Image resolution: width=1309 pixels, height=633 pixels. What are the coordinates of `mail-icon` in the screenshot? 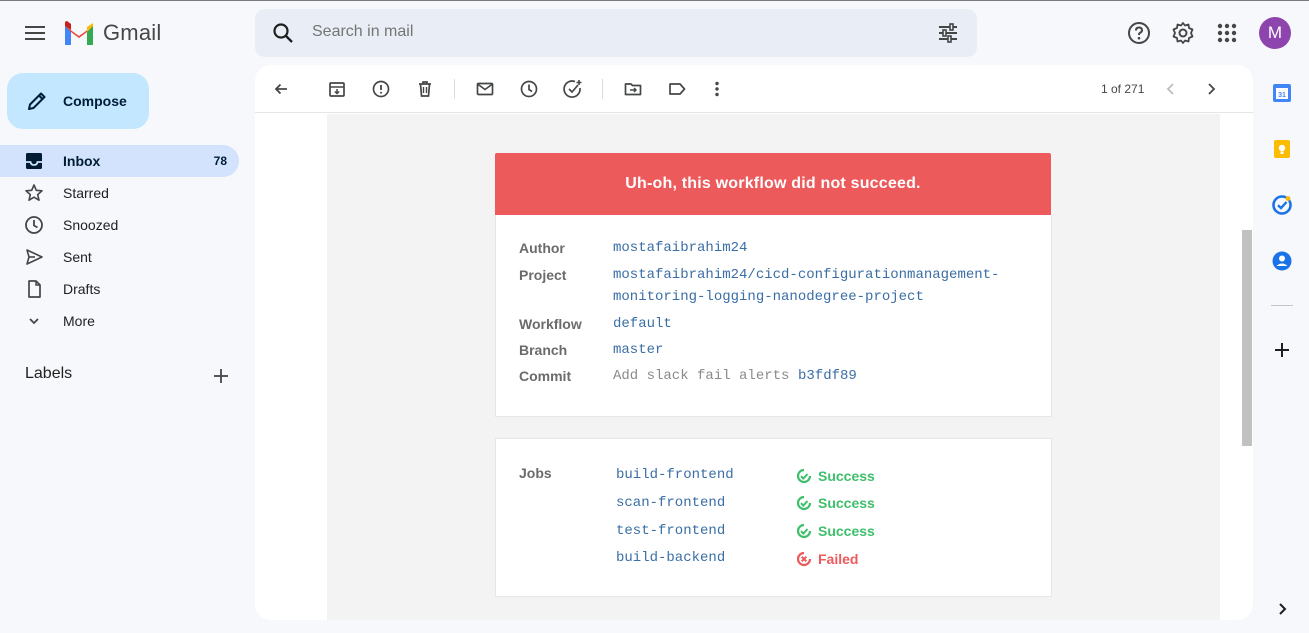 It's located at (485, 89).